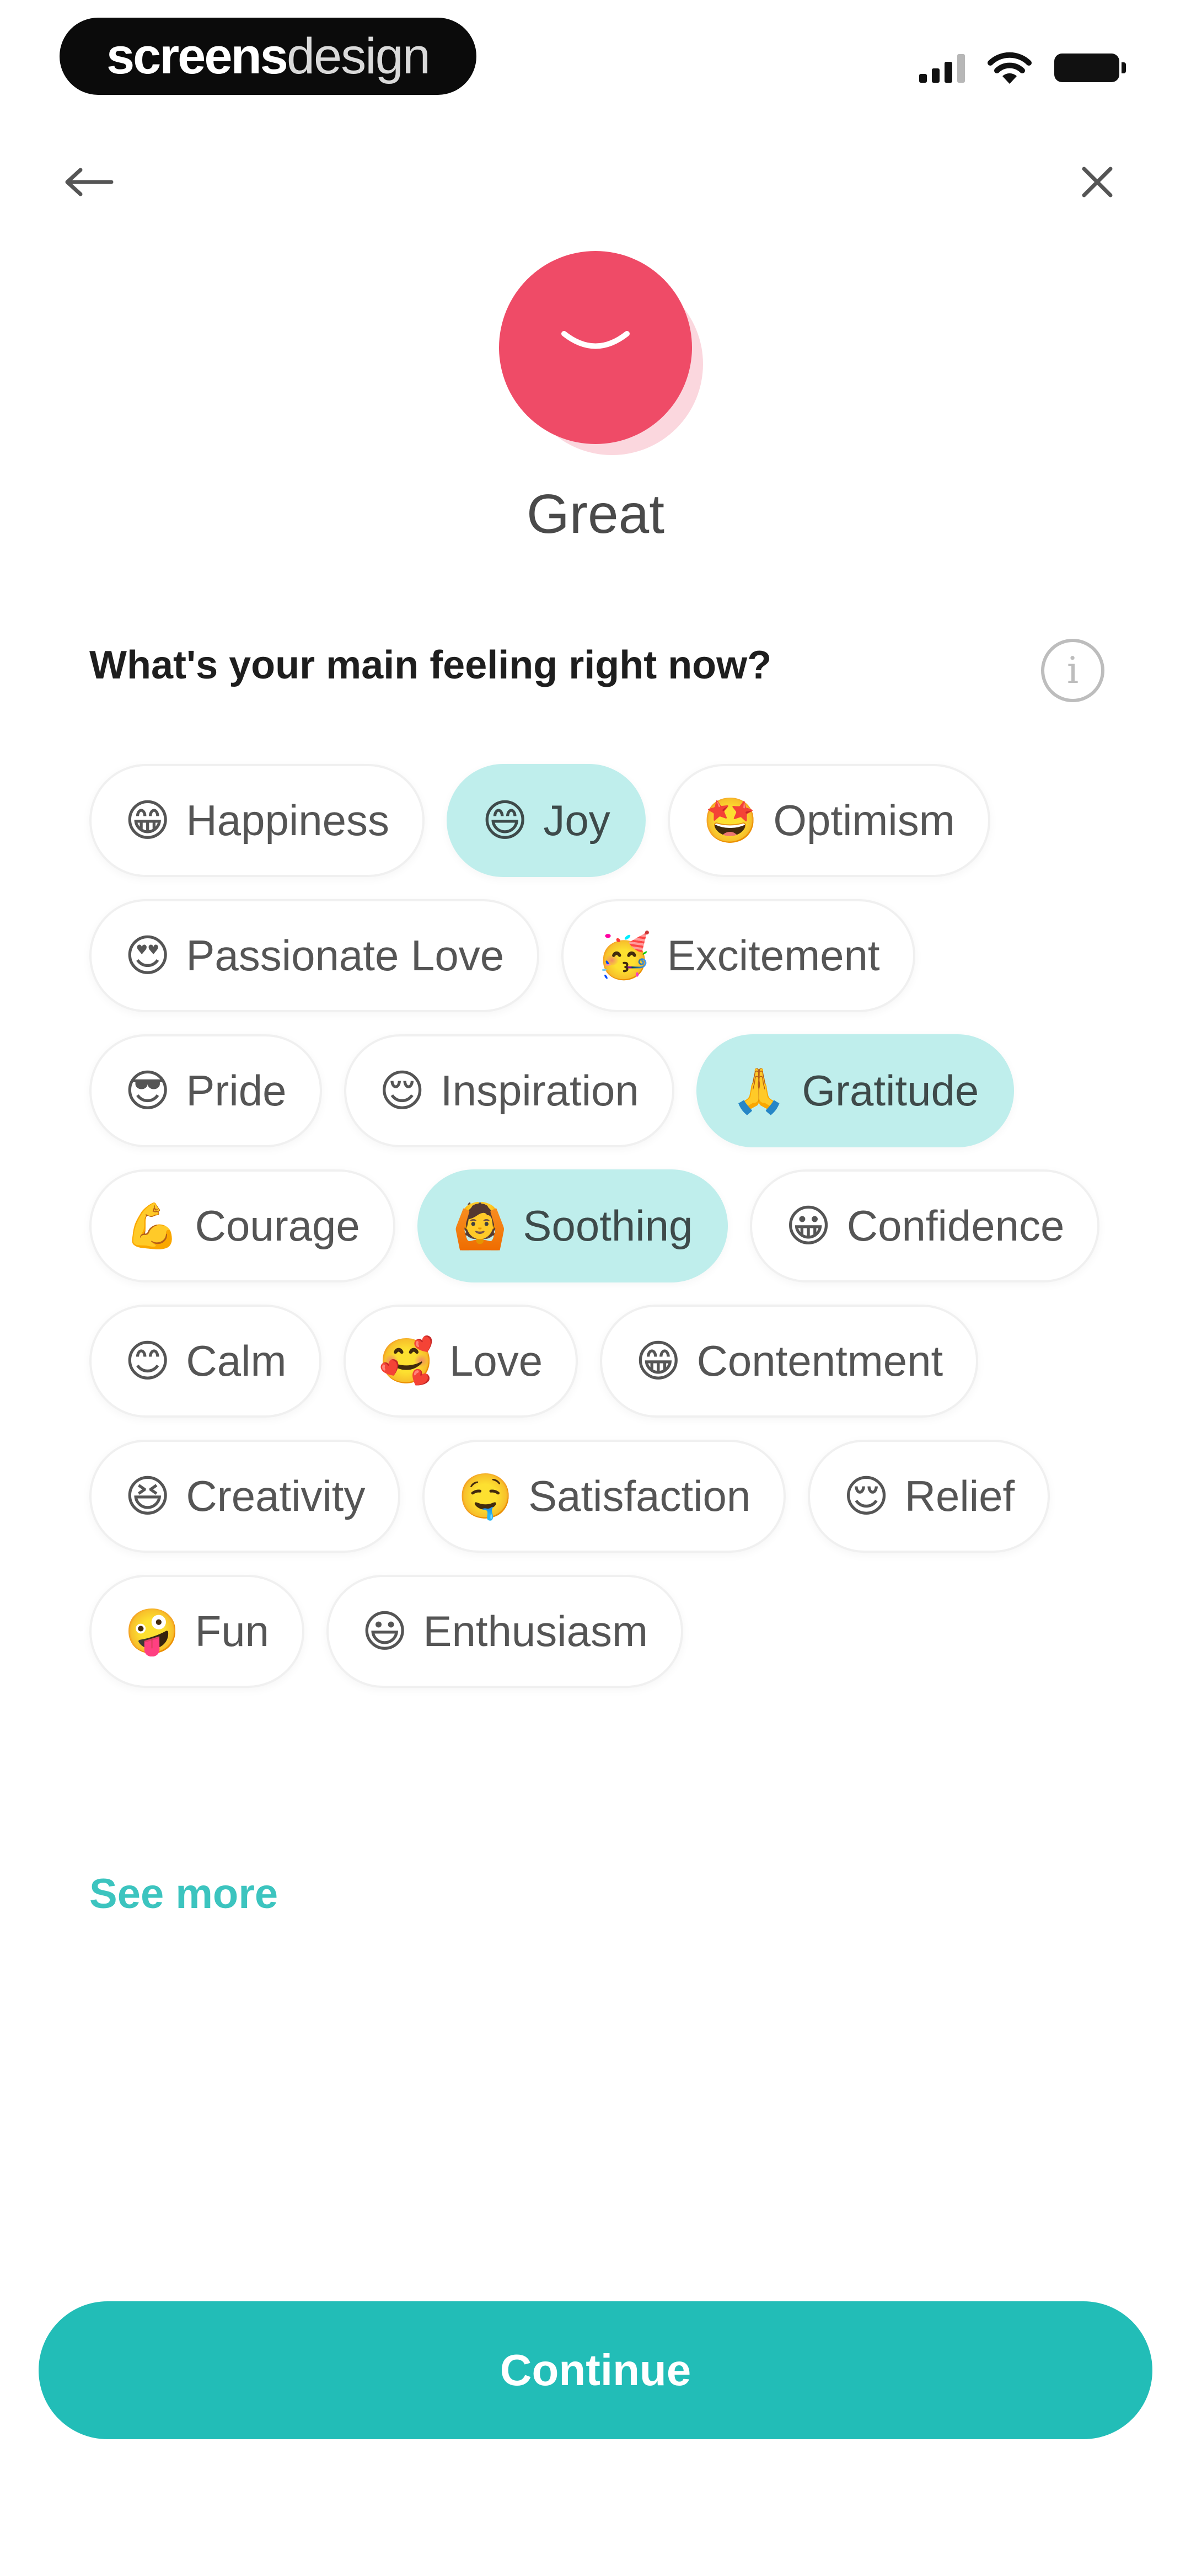 This screenshot has height=2576, width=1191. I want to click on feeling-chip-soothing: 🙆 Soothing, so click(572, 1225).